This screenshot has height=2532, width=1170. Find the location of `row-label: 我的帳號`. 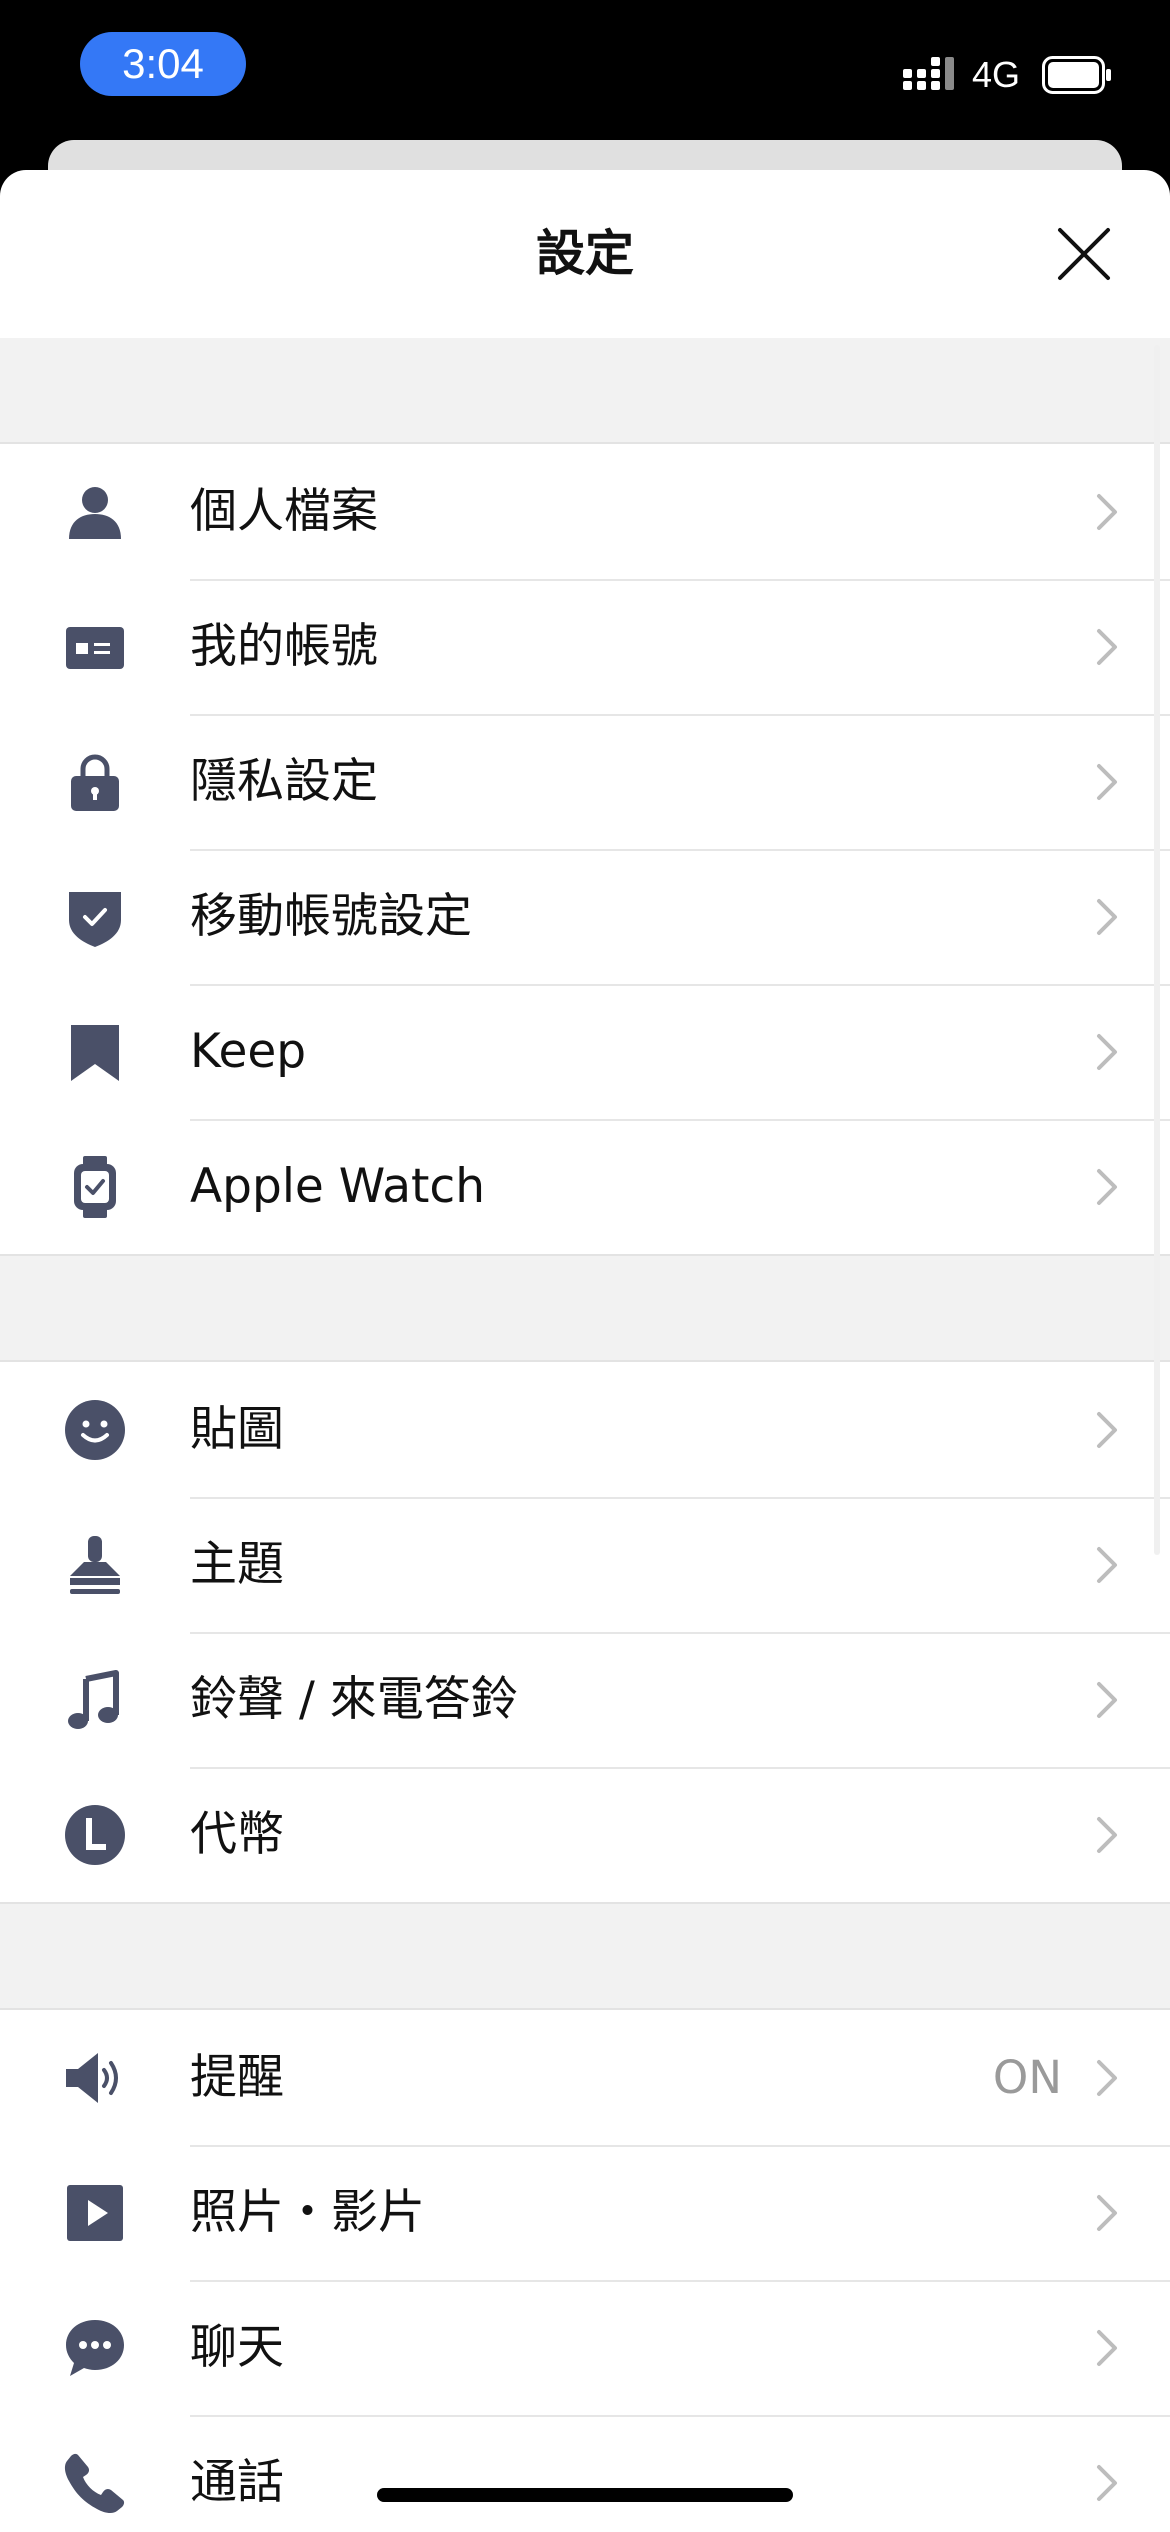

row-label: 我的帳號 is located at coordinates (284, 646).